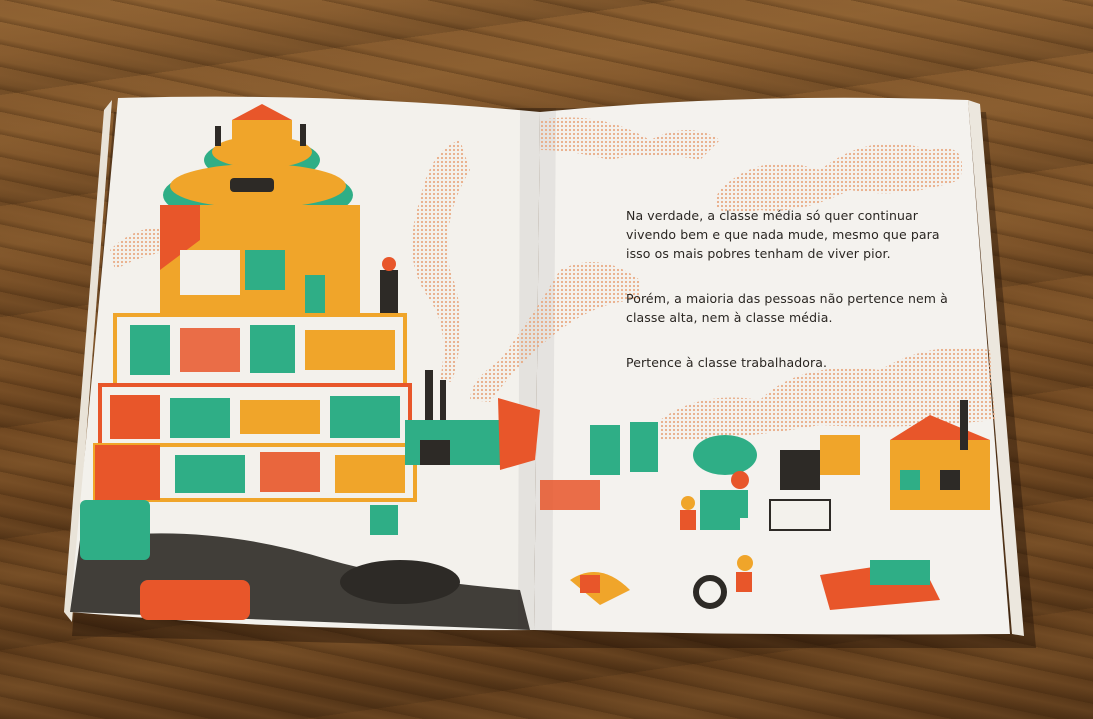  What do you see at coordinates (727, 362) in the screenshot?
I see `text-paragraph-3: Pertence à classe trabalhadora.` at bounding box center [727, 362].